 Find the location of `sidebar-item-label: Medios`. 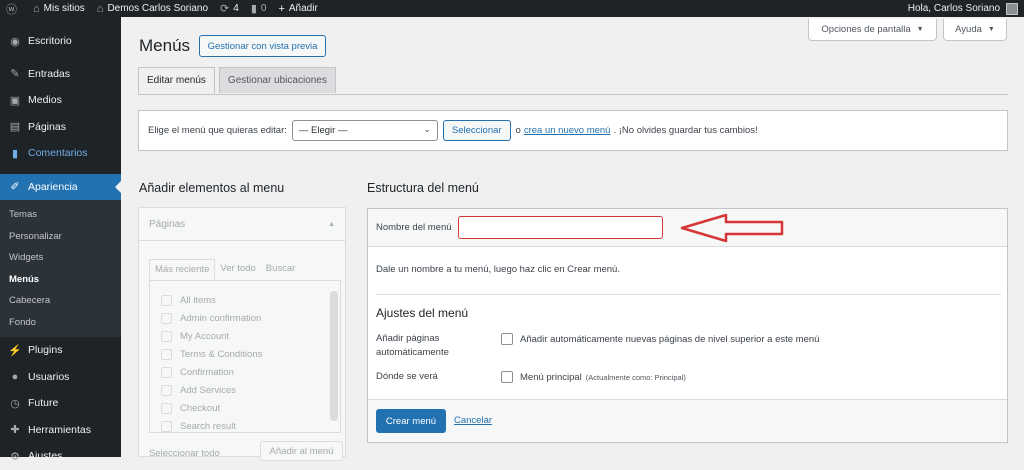

sidebar-item-label: Medios is located at coordinates (45, 100).